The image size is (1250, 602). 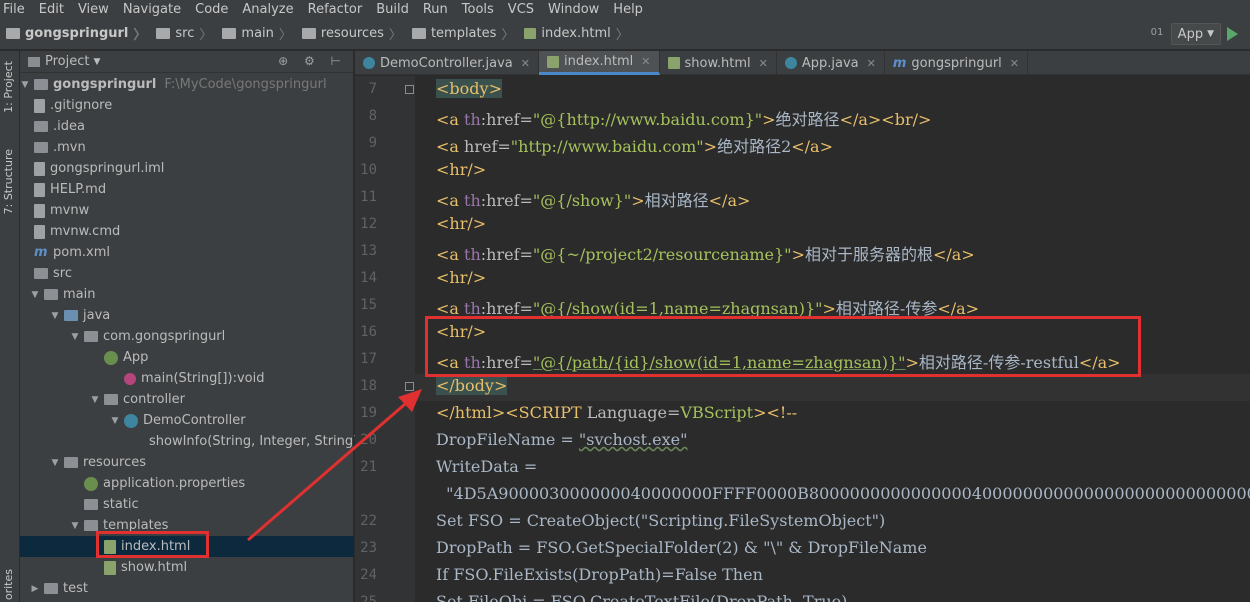 What do you see at coordinates (187, 147) in the screenshot?
I see `tree-row: .mvn` at bounding box center [187, 147].